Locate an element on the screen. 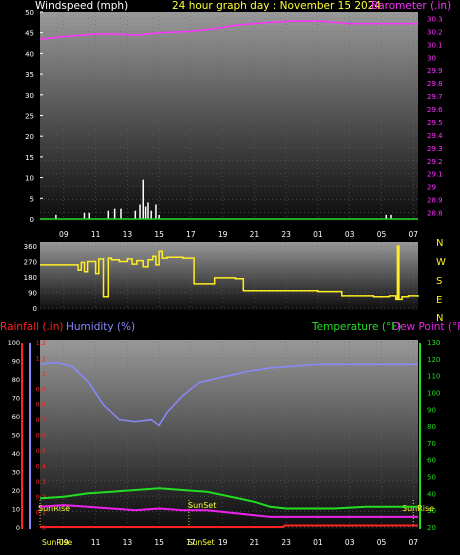 The height and width of the screenshot is (555, 460). rainfall-legend: Rainfall (.in) is located at coordinates (31, 327).